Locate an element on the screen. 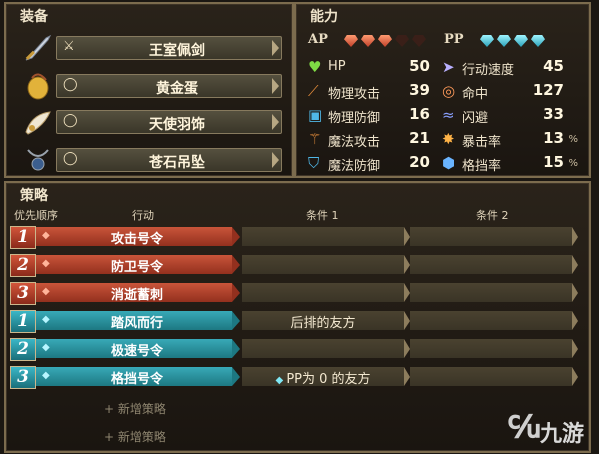  magic-shield-icon: ⛉ is located at coordinates (314, 163).